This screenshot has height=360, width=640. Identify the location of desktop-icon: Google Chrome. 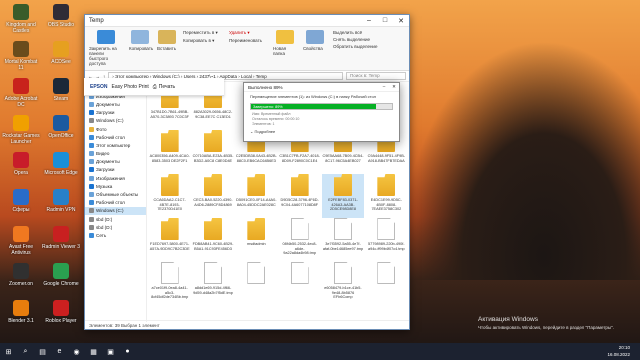
(61, 275).